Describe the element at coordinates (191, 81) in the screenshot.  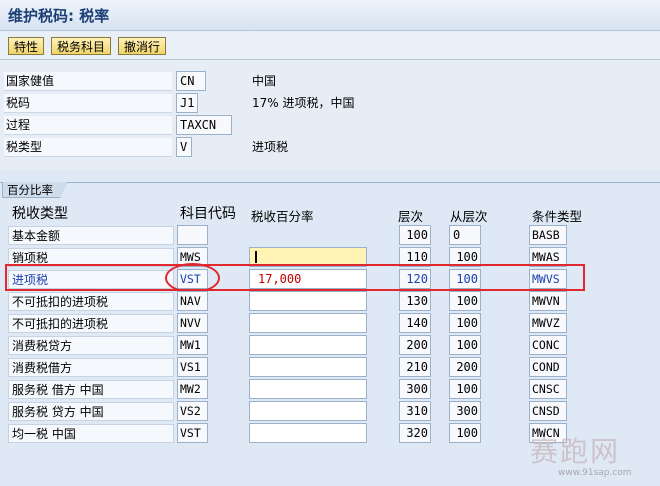
I see `country-key-field: CN` at that location.